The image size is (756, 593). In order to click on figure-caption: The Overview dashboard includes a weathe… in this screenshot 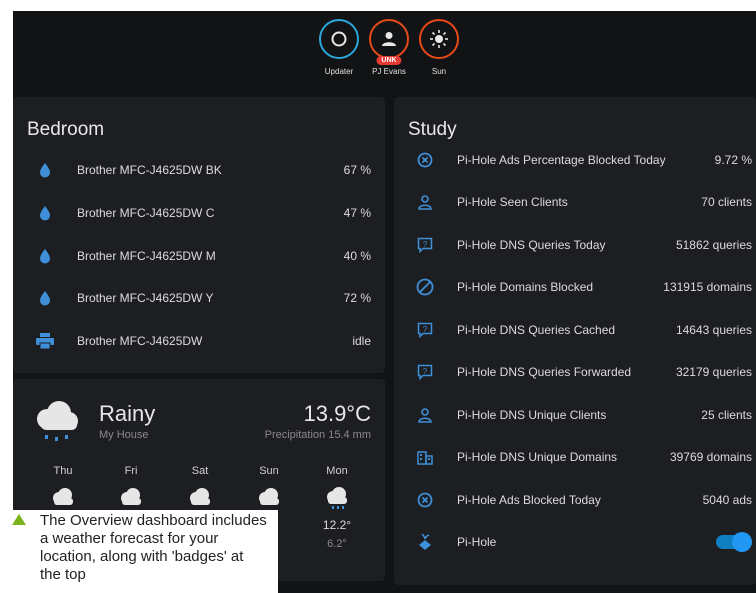, I will do `click(139, 551)`.